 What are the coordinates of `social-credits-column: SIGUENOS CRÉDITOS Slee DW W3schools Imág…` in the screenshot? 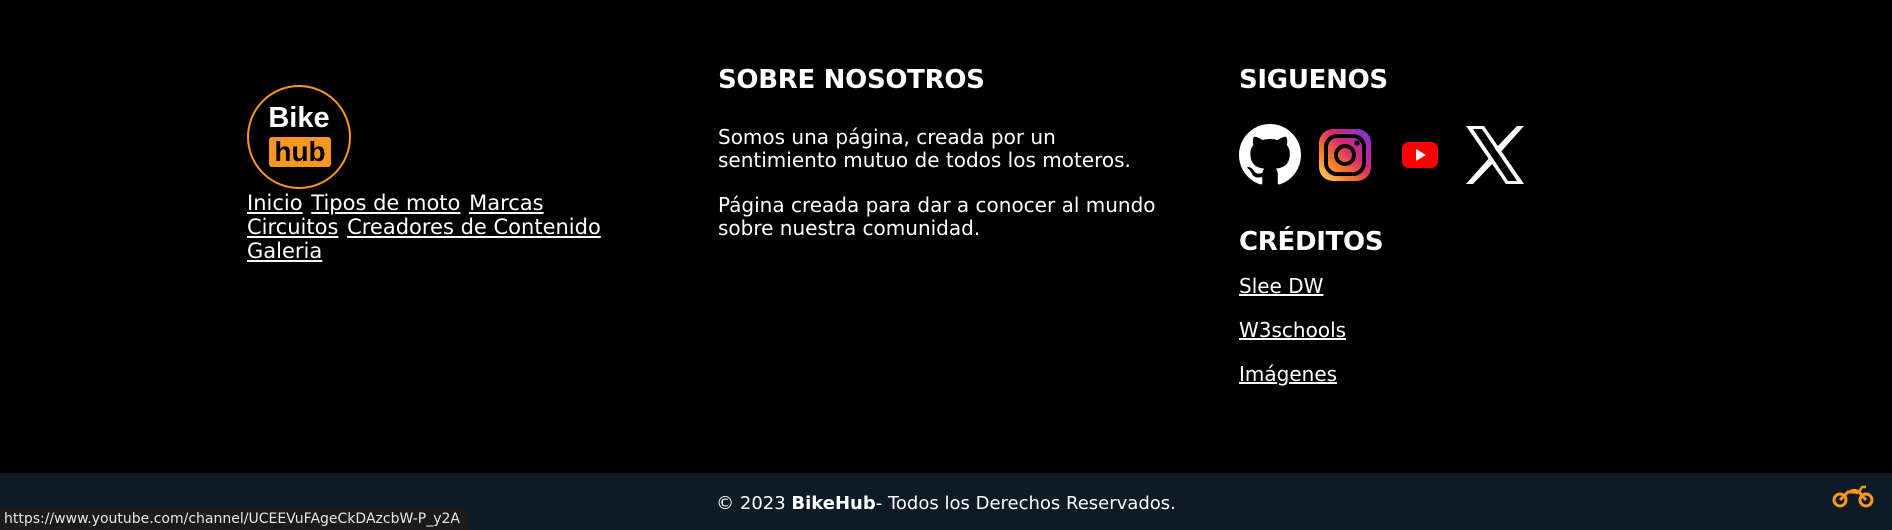 It's located at (1439, 235).